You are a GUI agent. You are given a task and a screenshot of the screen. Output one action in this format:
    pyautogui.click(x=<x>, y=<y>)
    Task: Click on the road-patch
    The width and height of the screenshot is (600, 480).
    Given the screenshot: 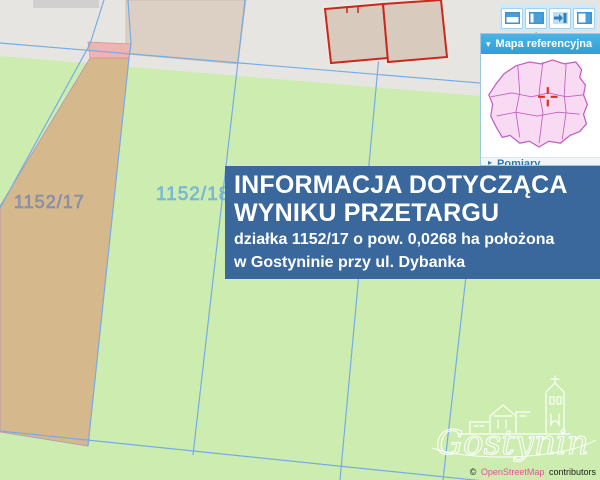 What is the action you would take?
    pyautogui.click(x=66, y=4)
    